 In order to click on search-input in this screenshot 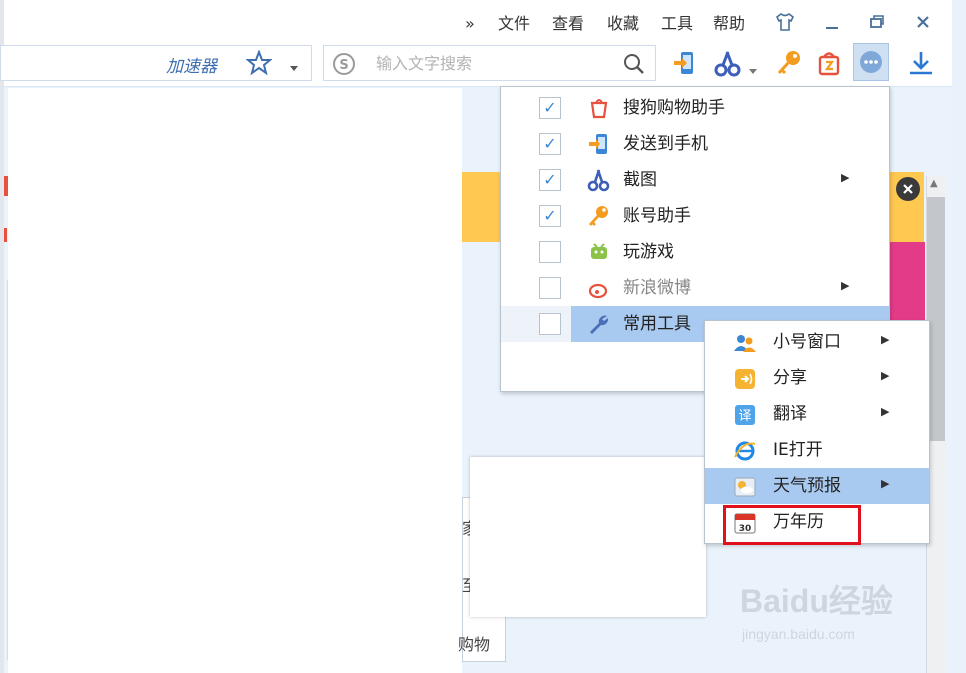, I will do `click(494, 63)`.